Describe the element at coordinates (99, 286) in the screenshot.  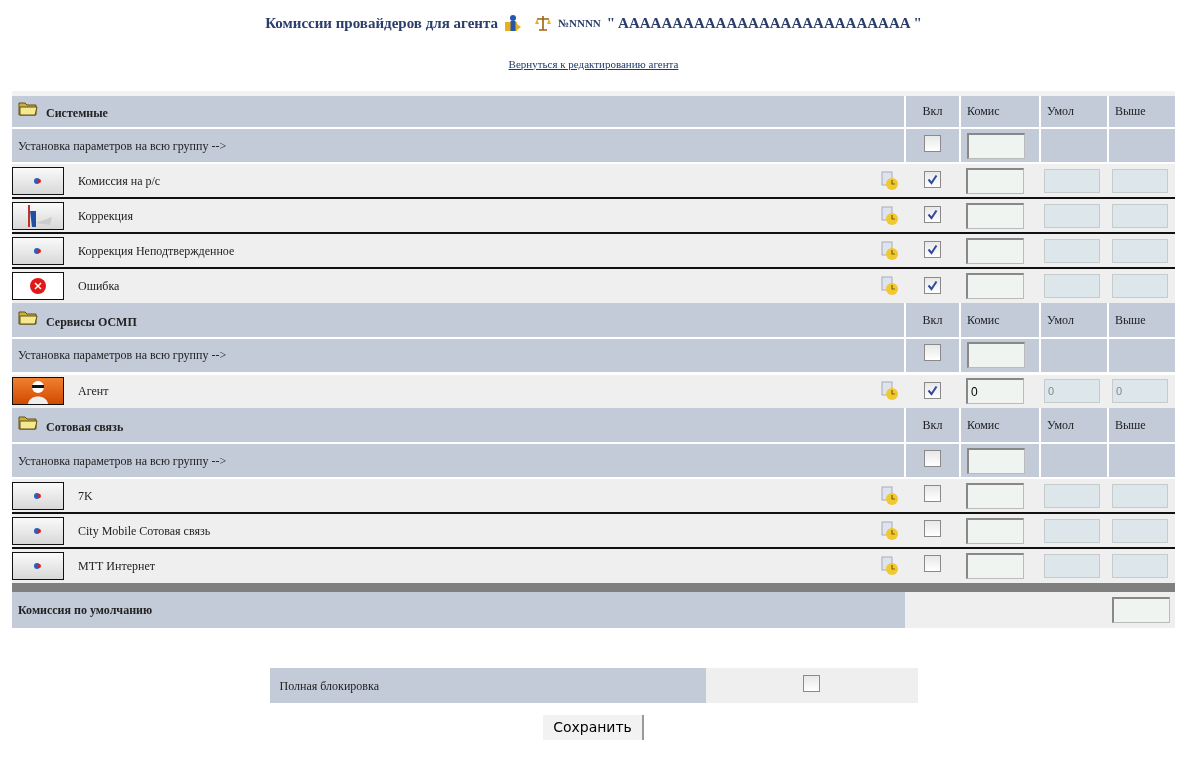
I see `provider-name: Ошибка` at that location.